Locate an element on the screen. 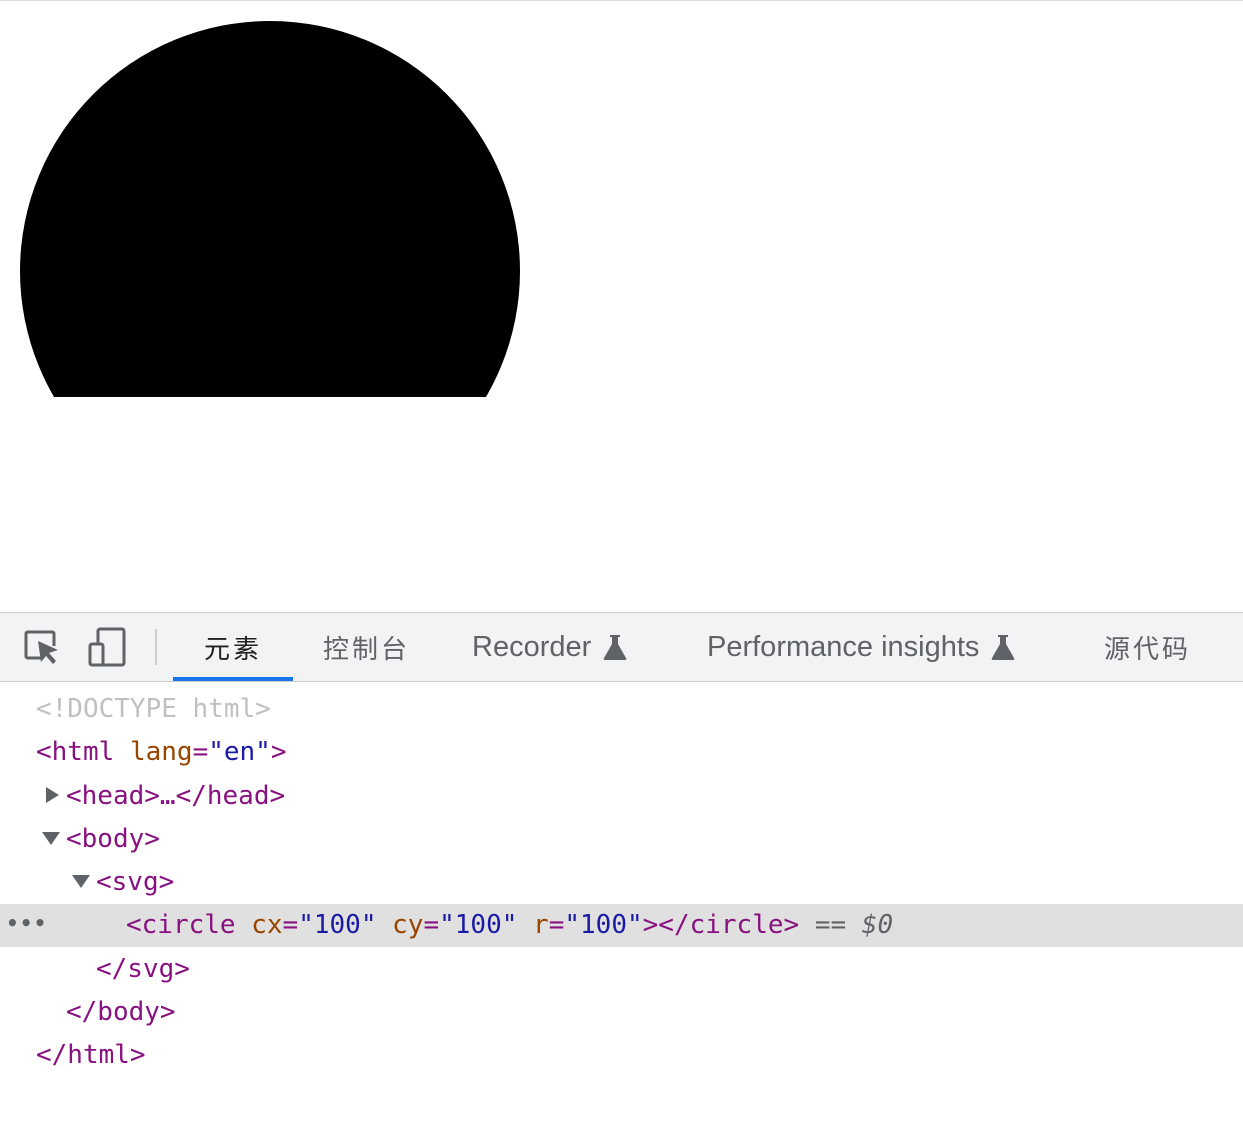  circle-r-name: r is located at coordinates (541, 925).